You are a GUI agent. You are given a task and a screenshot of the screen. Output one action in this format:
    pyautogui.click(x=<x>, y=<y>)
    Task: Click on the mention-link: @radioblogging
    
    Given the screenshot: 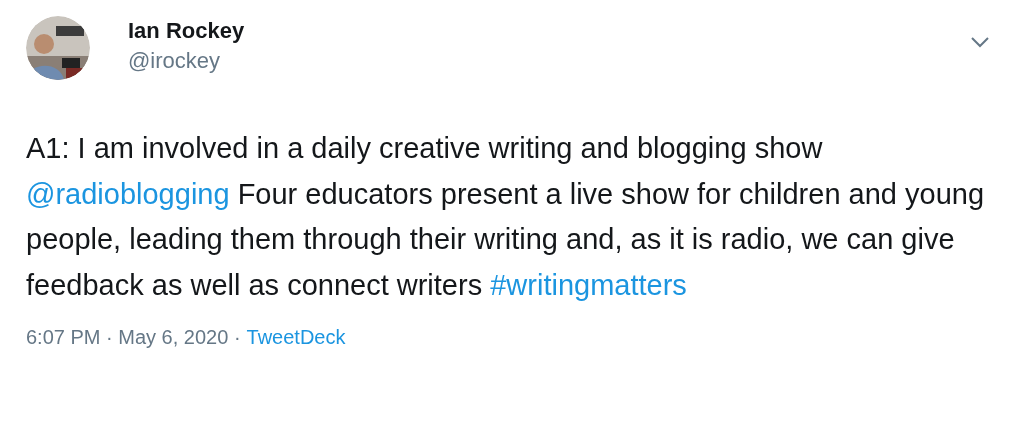 What is the action you would take?
    pyautogui.click(x=128, y=193)
    